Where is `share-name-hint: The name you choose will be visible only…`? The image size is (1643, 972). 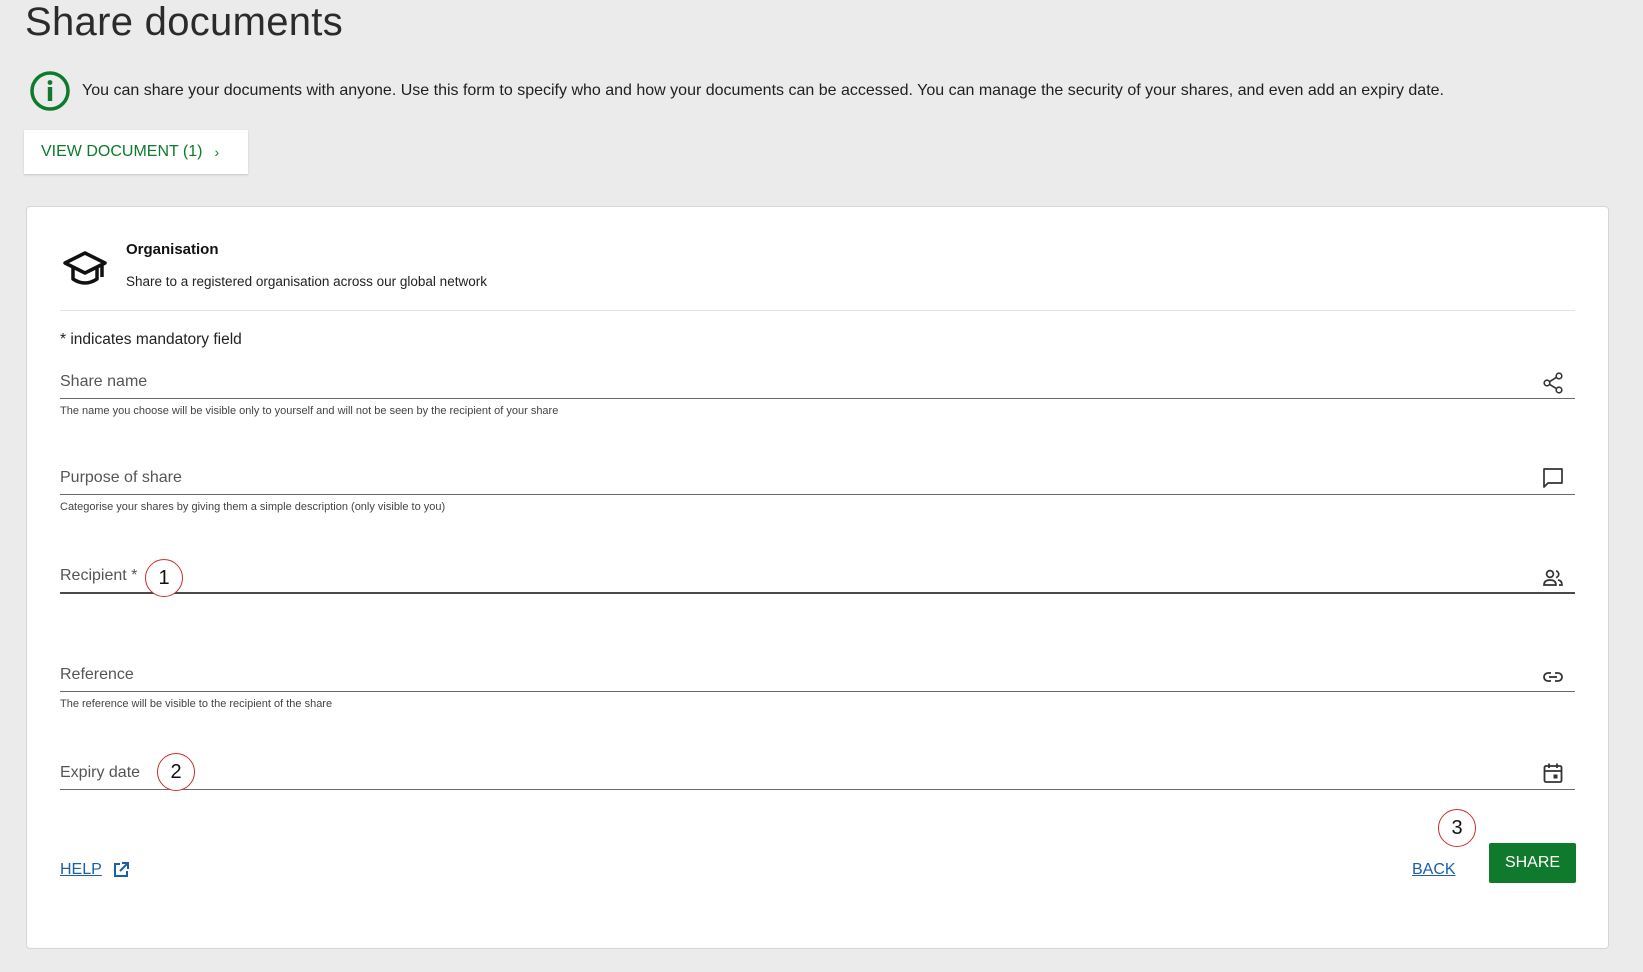
share-name-hint: The name you choose will be visible only… is located at coordinates (309, 411).